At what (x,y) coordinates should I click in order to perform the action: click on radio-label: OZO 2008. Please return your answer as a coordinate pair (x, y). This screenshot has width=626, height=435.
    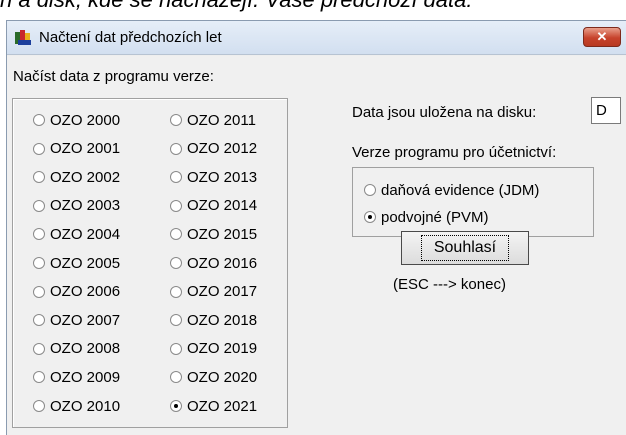
    Looking at the image, I should click on (85, 349).